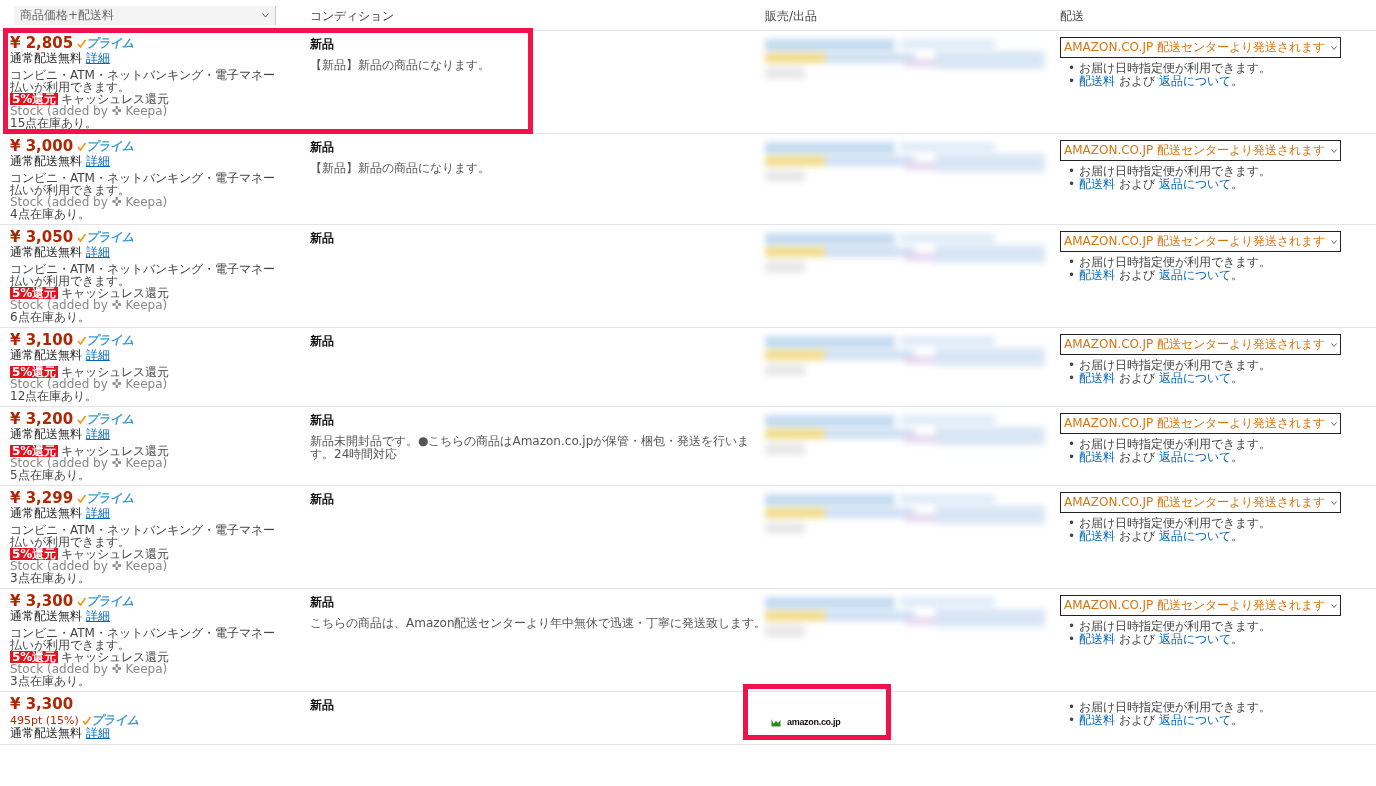  What do you see at coordinates (42, 237) in the screenshot?
I see `price: ¥ 3,050` at bounding box center [42, 237].